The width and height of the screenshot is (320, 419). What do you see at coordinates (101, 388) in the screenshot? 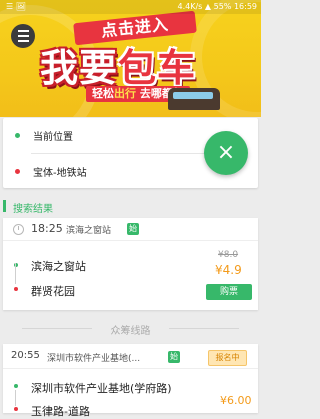
I see `crowd-from: 深圳市软件产业基地(学府路)` at bounding box center [101, 388].